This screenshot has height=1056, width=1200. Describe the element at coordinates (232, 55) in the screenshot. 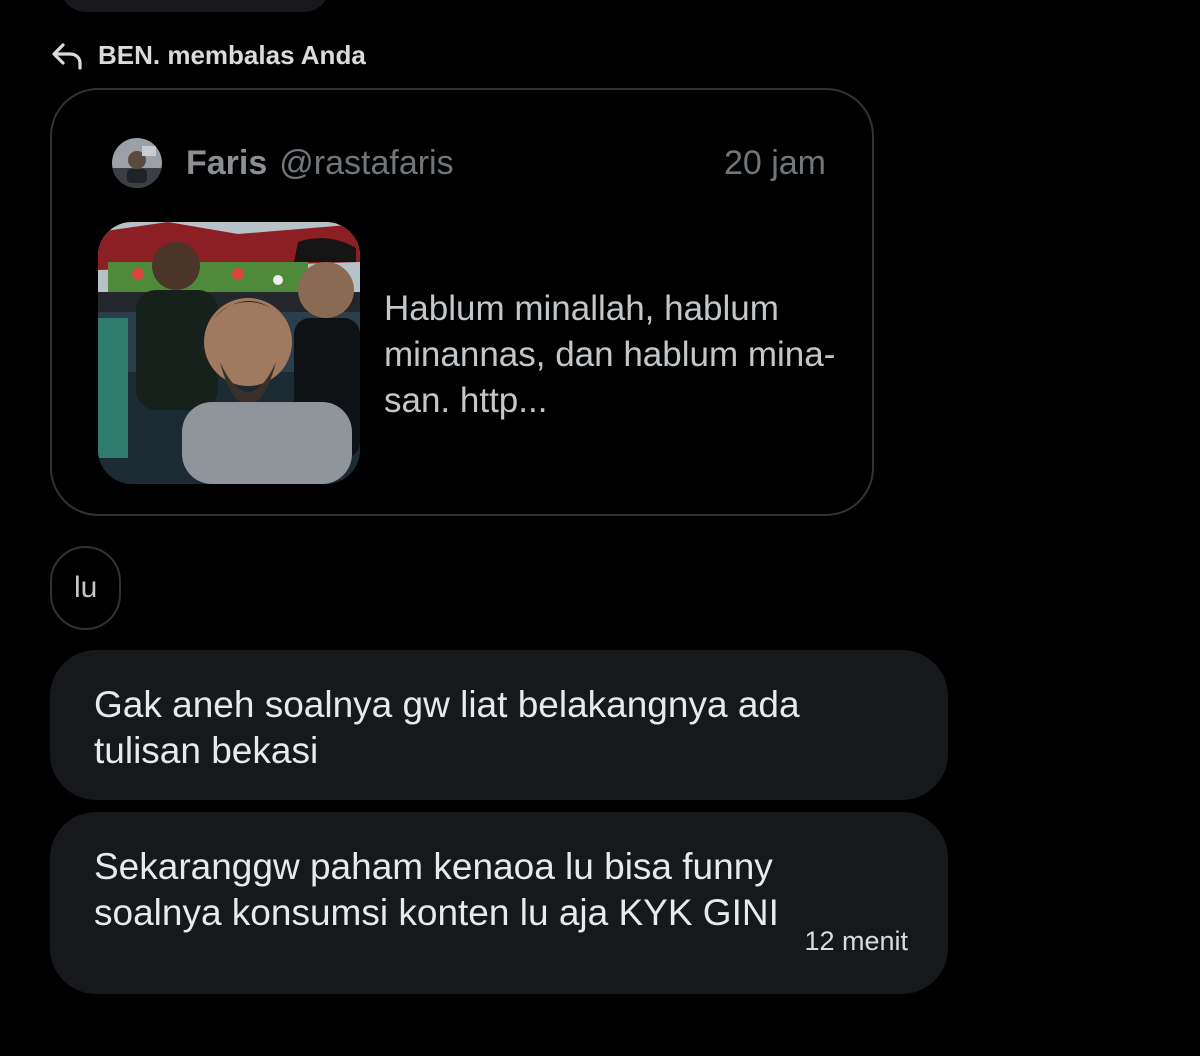

I see `reply-header-label: BEN. membalas Anda` at that location.